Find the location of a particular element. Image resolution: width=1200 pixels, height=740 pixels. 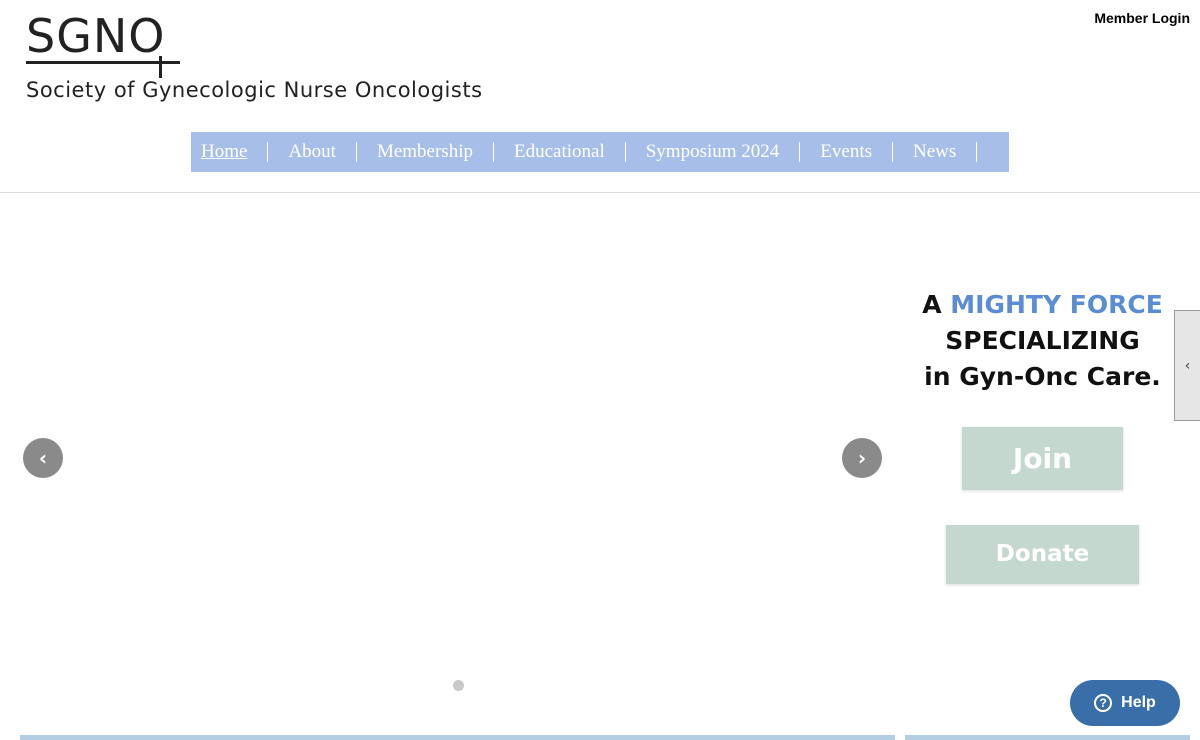

logo-underline is located at coordinates (103, 62).